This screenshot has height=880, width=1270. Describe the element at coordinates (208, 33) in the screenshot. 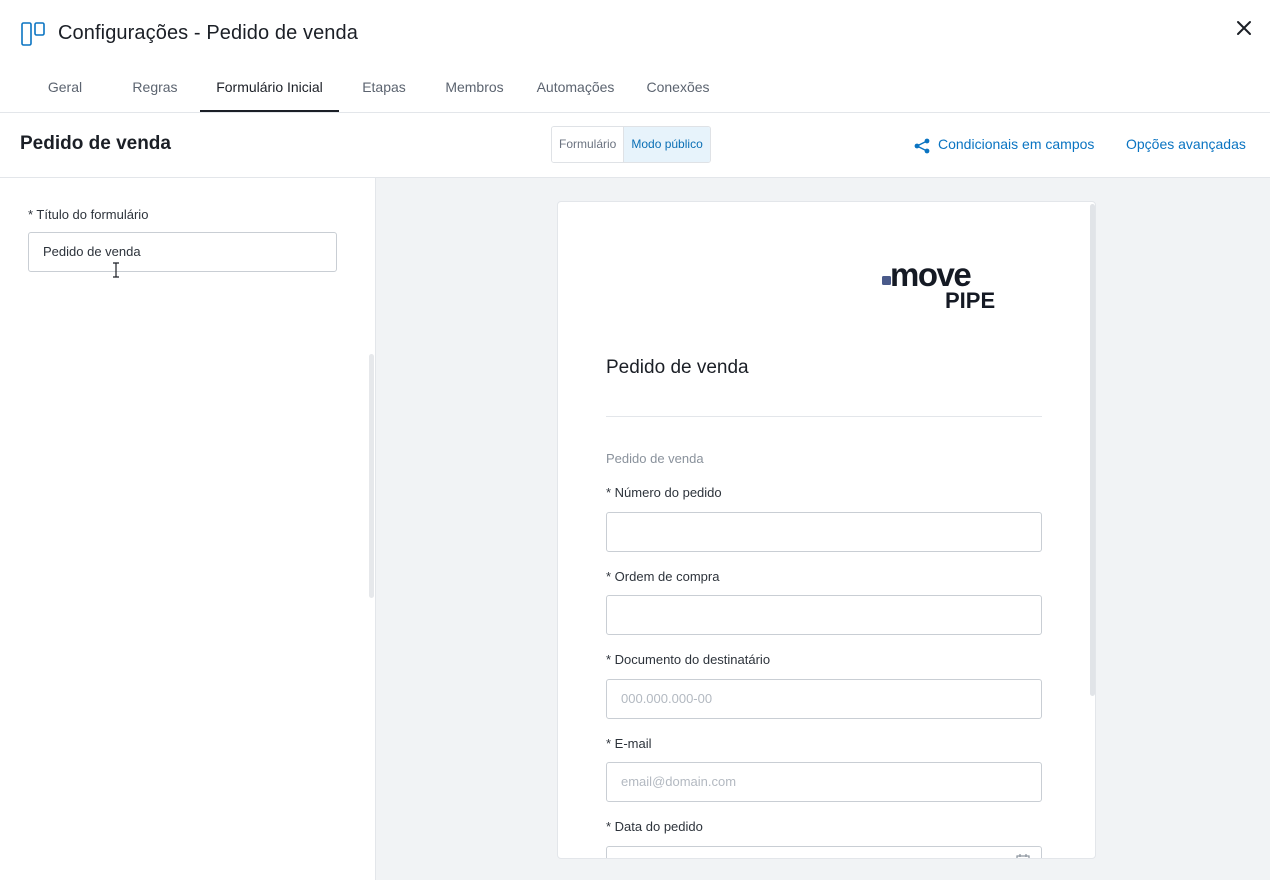

I see `page-title: Configurações - Pedido de venda` at that location.